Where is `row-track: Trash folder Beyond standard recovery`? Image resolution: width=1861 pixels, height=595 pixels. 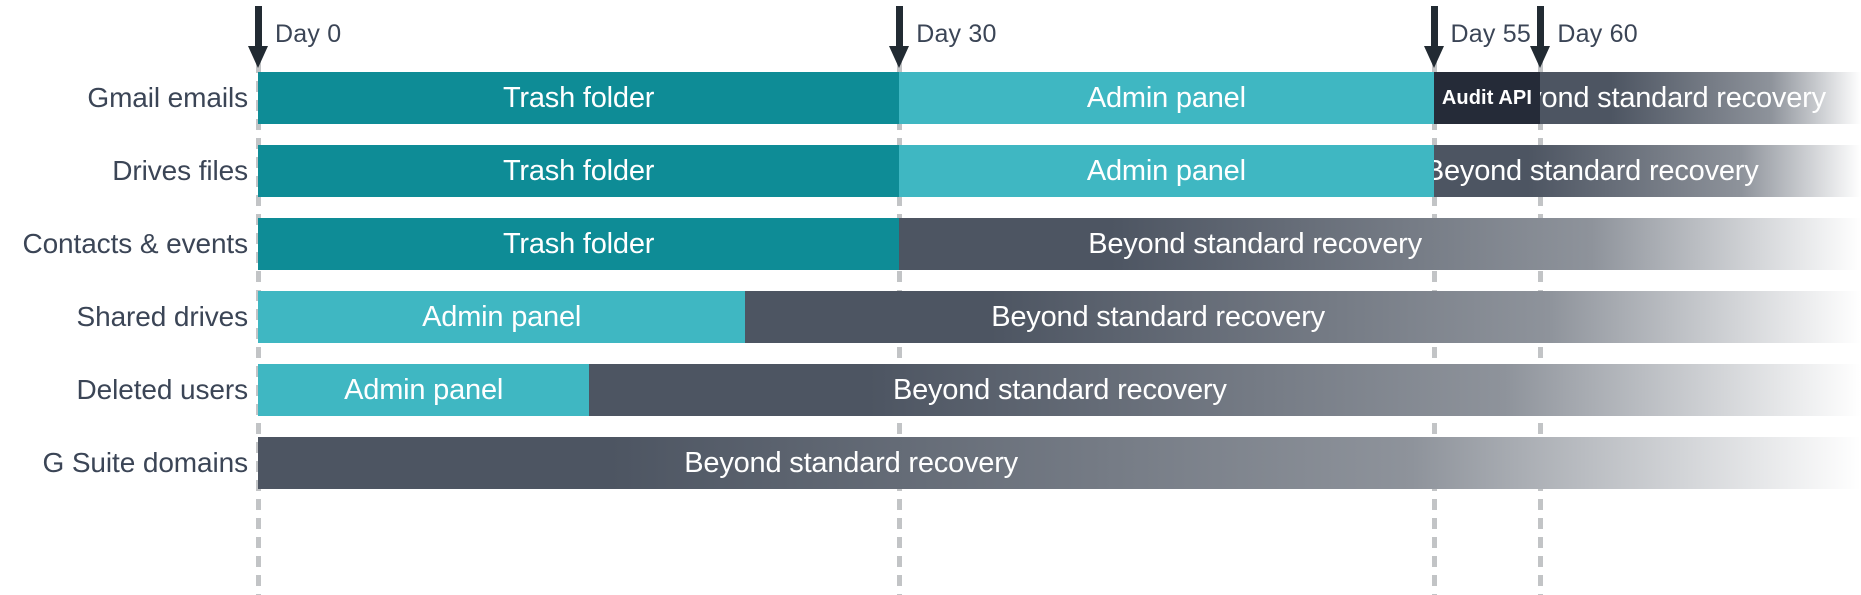 row-track: Trash folder Beyond standard recovery is located at coordinates (1059, 244).